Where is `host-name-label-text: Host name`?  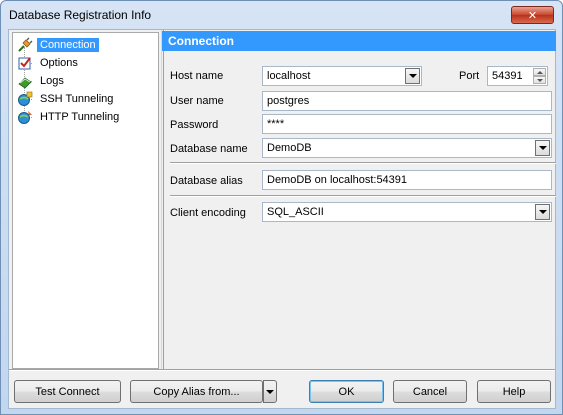
host-name-label-text: Host name is located at coordinates (197, 76).